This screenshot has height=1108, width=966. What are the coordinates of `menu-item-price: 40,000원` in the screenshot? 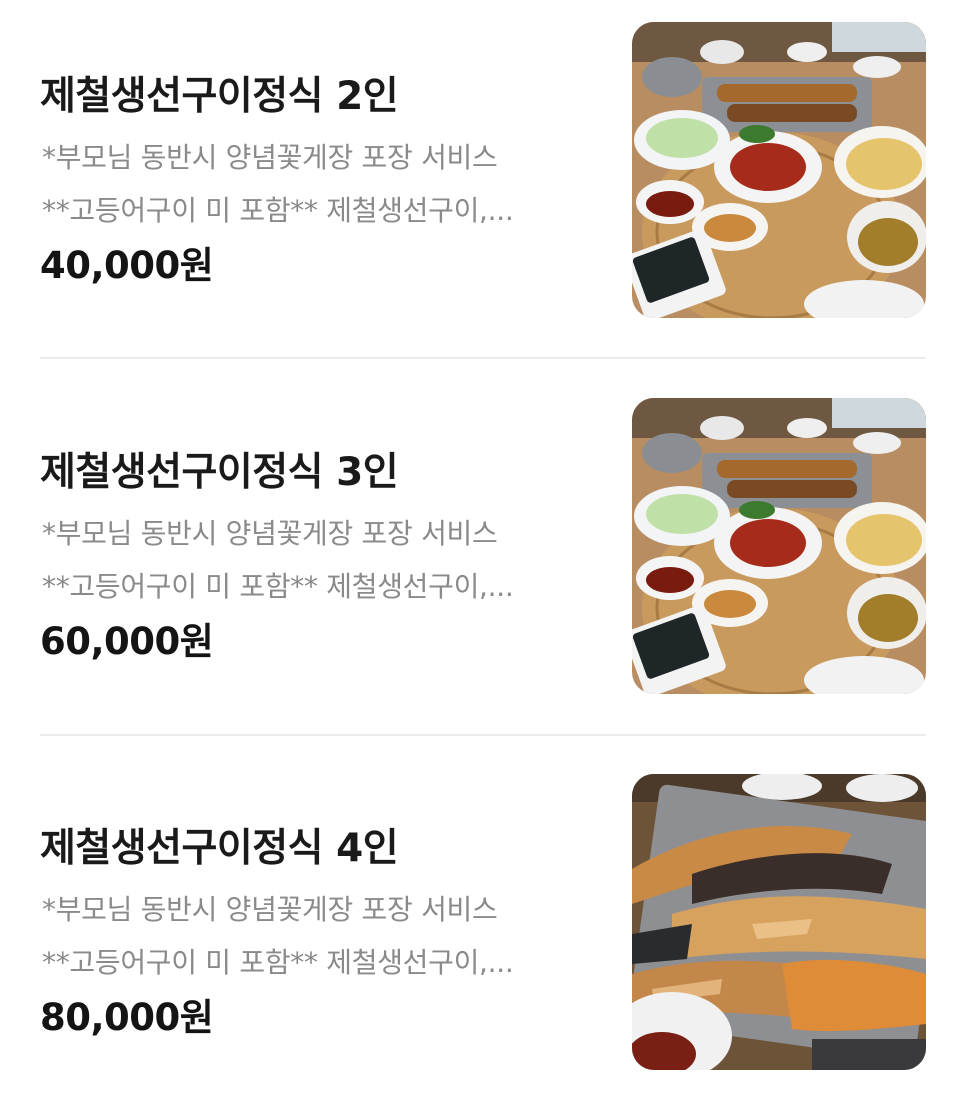 It's located at (127, 265).